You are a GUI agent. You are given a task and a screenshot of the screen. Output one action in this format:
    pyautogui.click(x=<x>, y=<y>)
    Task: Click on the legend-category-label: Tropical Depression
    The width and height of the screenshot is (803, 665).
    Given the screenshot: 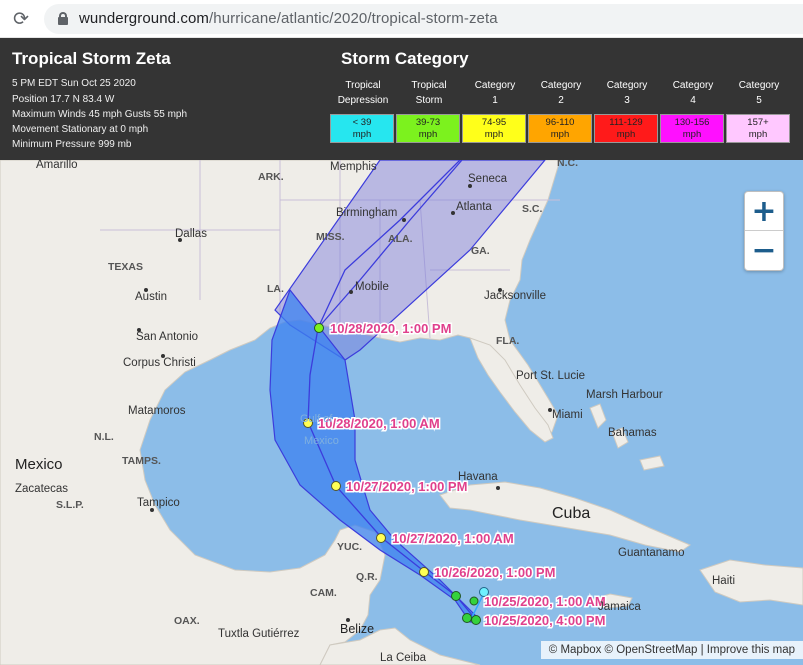 What is the action you would take?
    pyautogui.click(x=363, y=93)
    